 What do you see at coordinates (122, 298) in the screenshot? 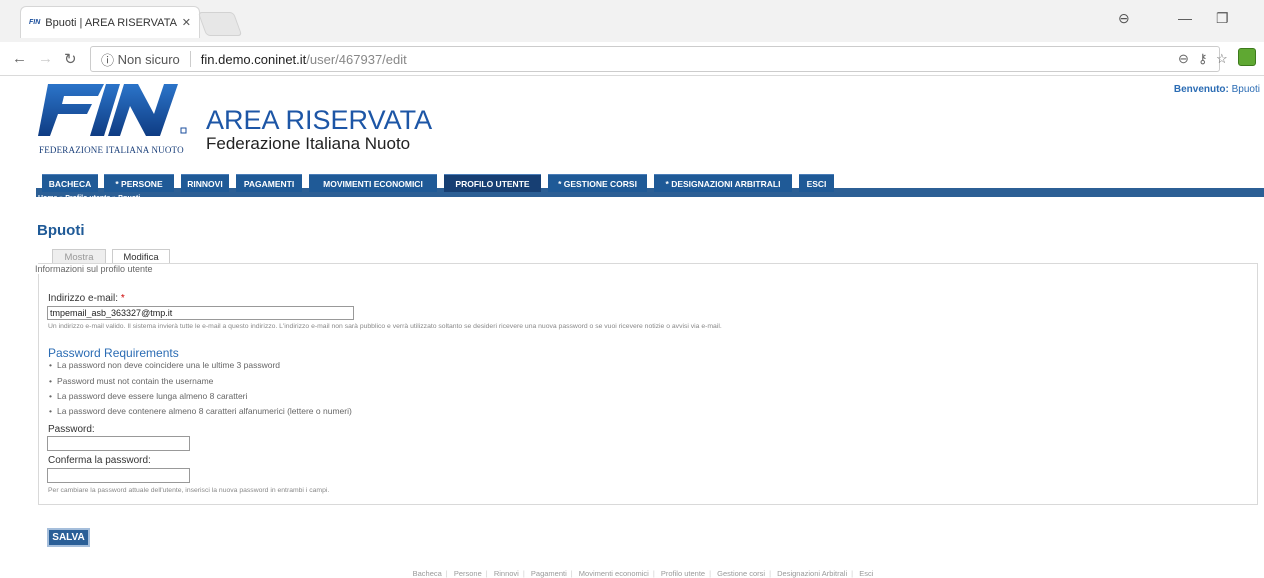
I see `required-marker: *` at bounding box center [122, 298].